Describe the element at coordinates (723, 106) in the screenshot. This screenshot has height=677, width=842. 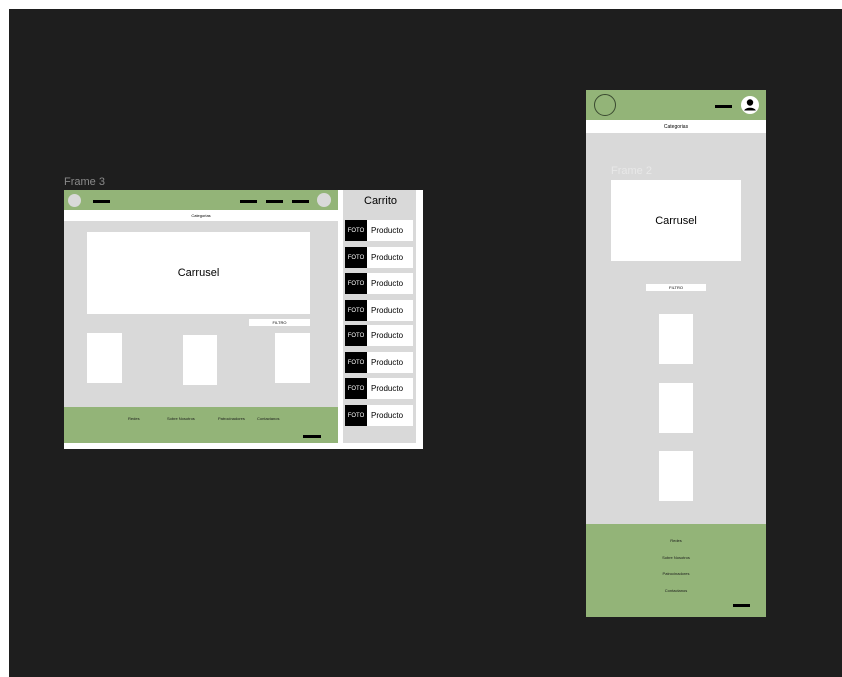
I see `nav-link` at that location.